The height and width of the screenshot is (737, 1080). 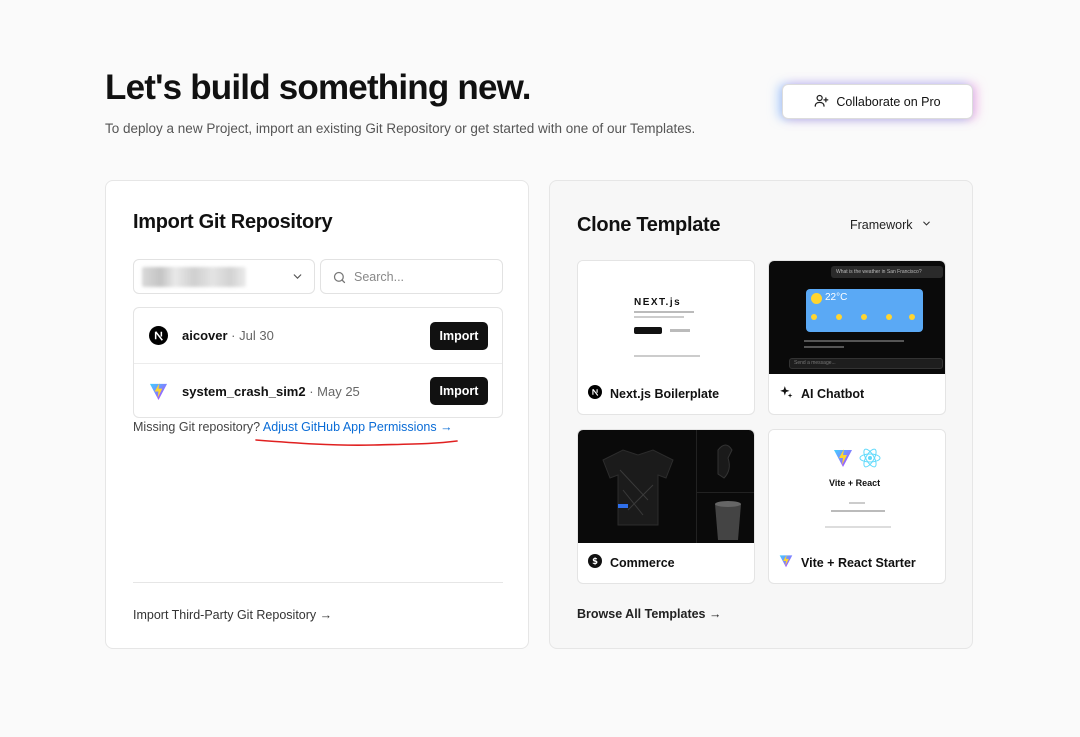 I want to click on git-scope-select, so click(x=224, y=276).